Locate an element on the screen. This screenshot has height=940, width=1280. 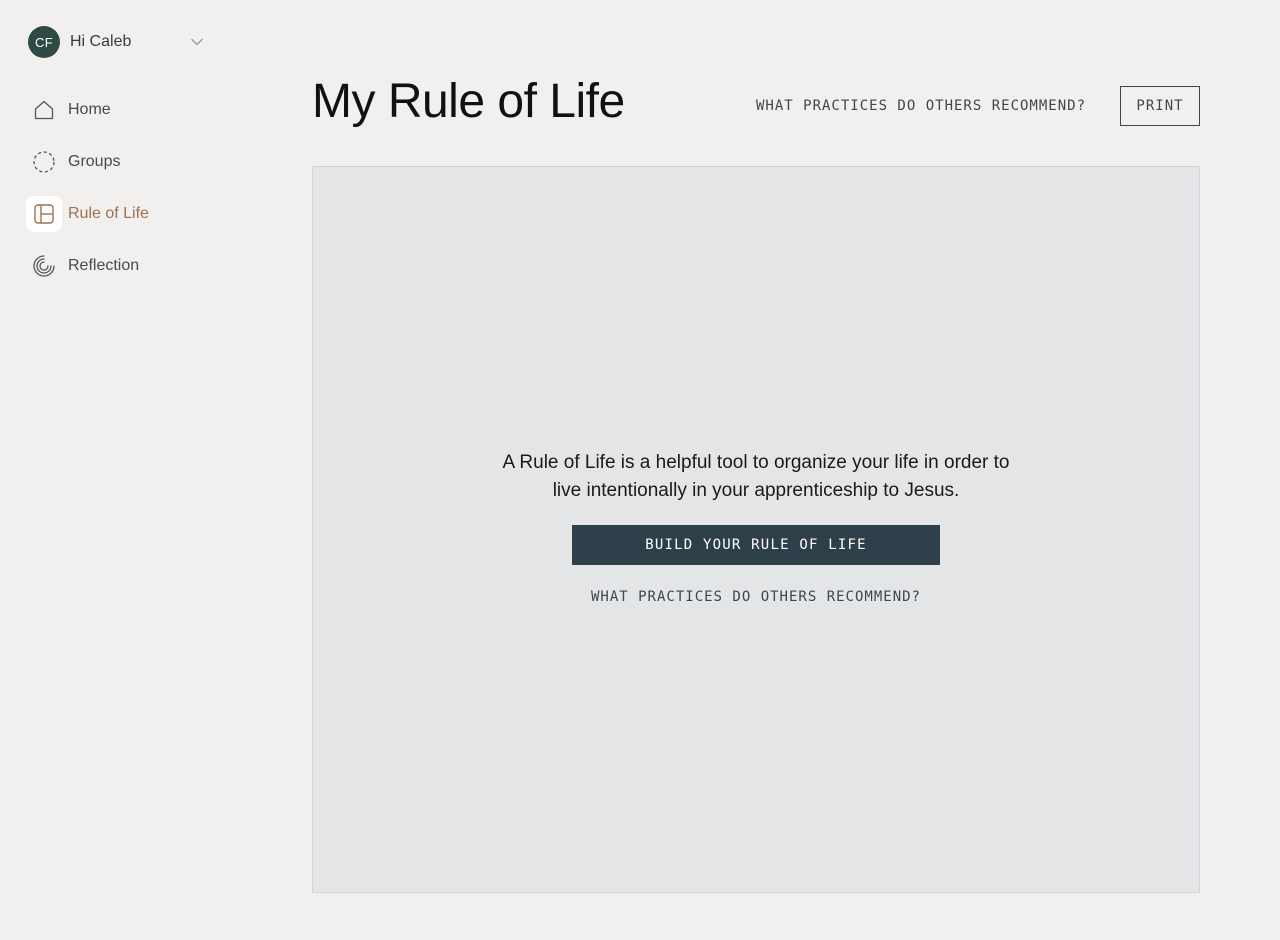
page-title: My Rule of Life is located at coordinates (468, 101).